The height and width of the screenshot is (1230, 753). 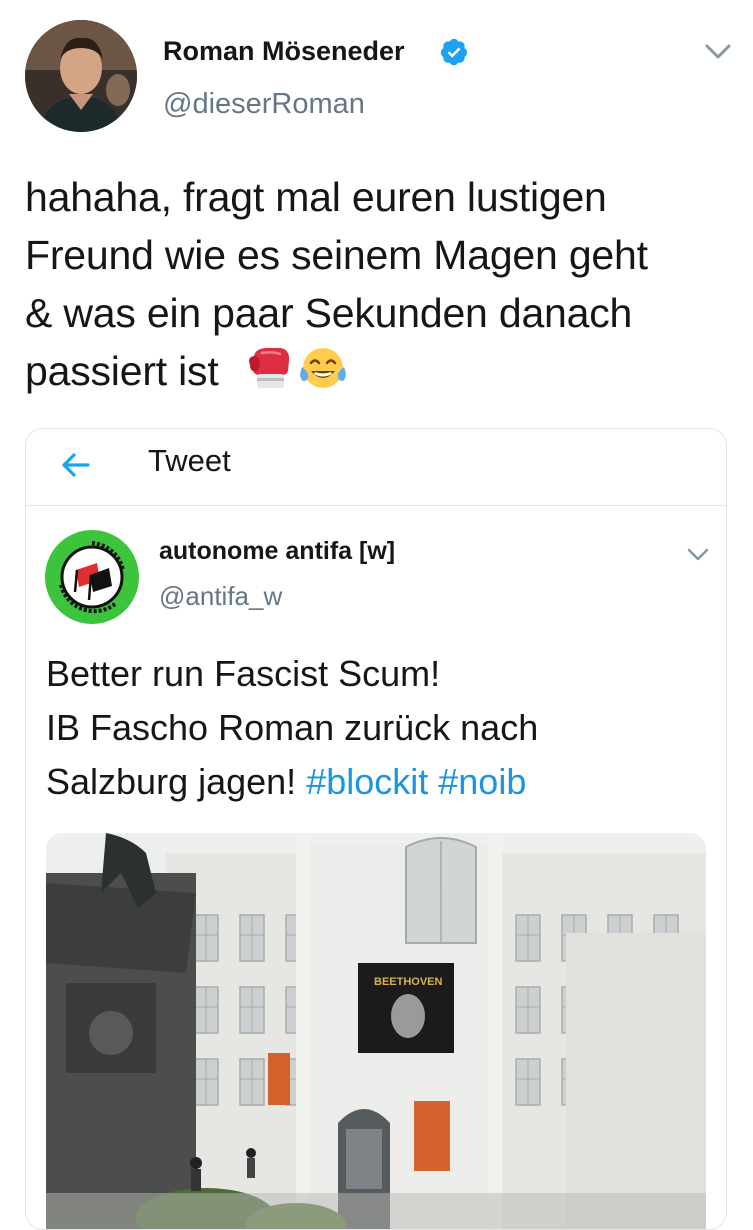 What do you see at coordinates (243, 673) in the screenshot?
I see `embedded-text-line: Better run Fascist Scum!` at bounding box center [243, 673].